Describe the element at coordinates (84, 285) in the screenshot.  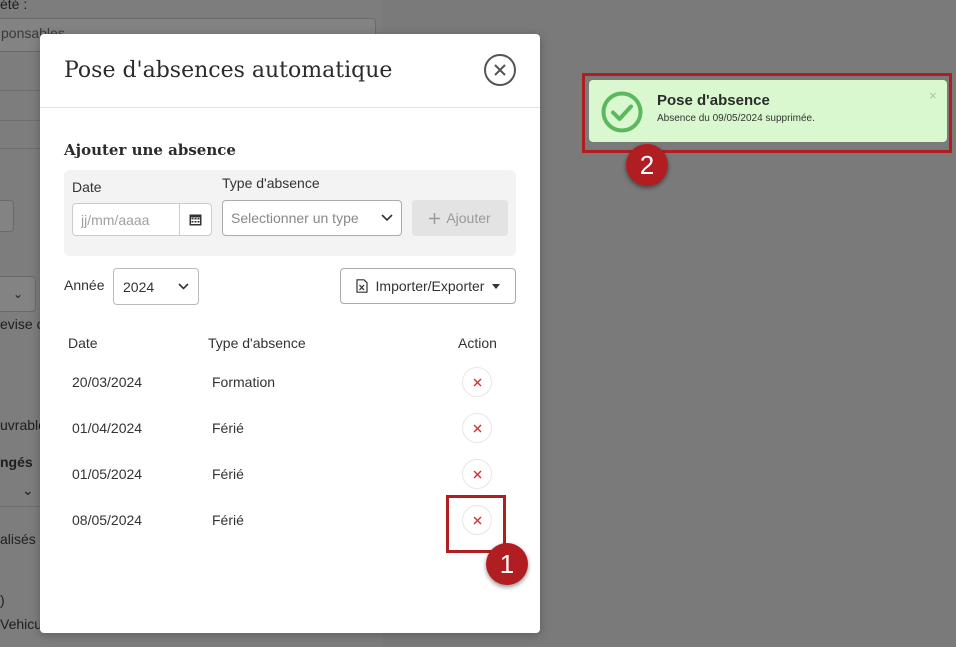
I see `year-label: Année` at that location.